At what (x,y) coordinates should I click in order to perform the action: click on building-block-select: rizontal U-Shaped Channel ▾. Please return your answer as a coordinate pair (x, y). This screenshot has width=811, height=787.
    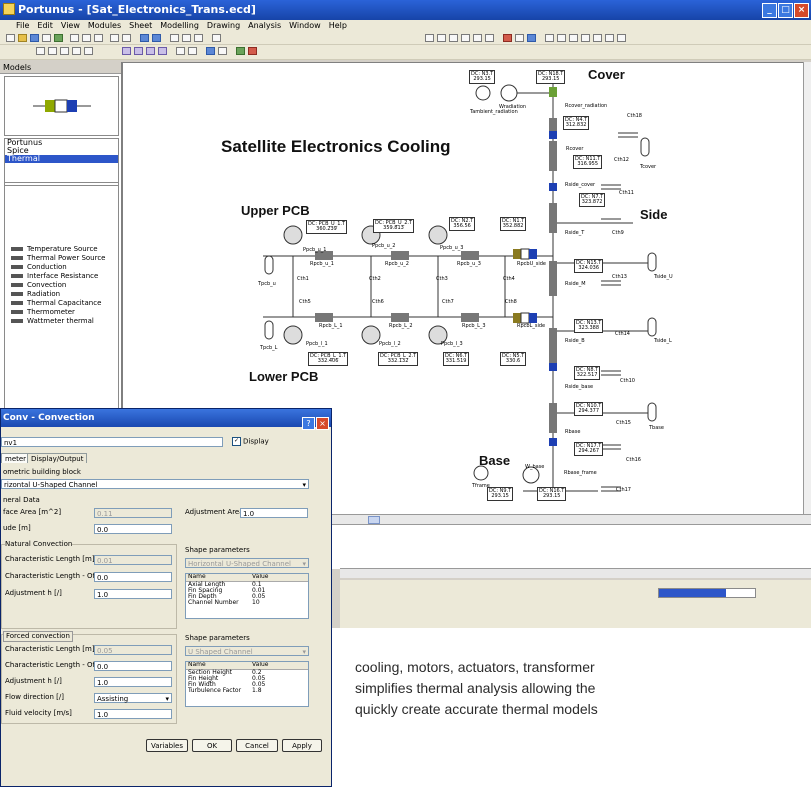
    Looking at the image, I should click on (155, 484).